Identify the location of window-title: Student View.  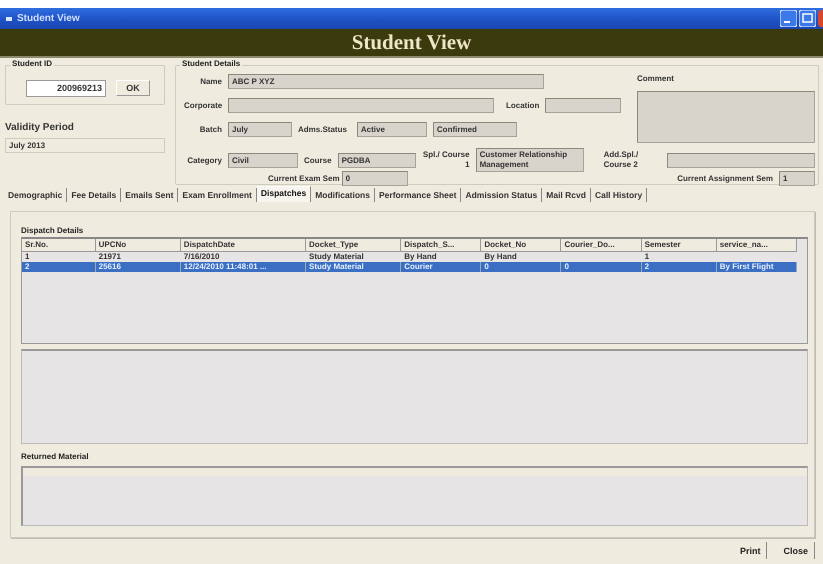
(48, 18).